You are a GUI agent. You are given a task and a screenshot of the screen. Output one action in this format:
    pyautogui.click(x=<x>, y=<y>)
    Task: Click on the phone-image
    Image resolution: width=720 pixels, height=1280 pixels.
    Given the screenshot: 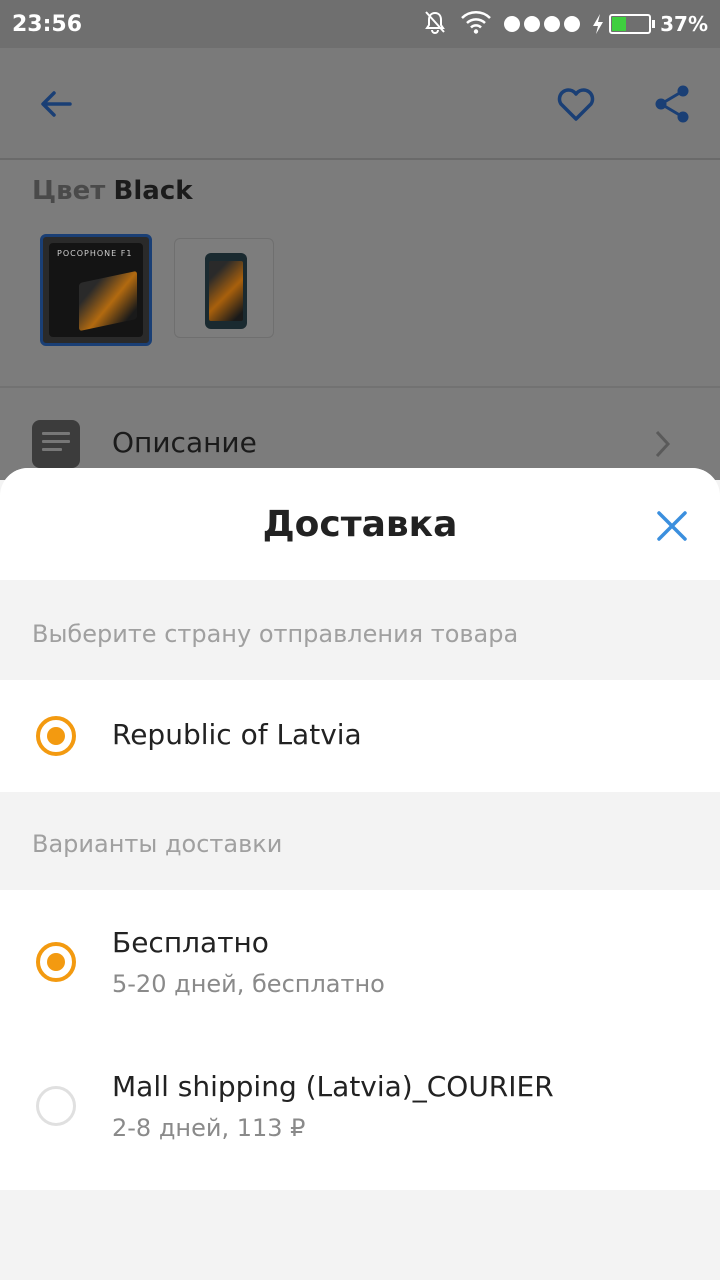 What is the action you would take?
    pyautogui.click(x=226, y=291)
    